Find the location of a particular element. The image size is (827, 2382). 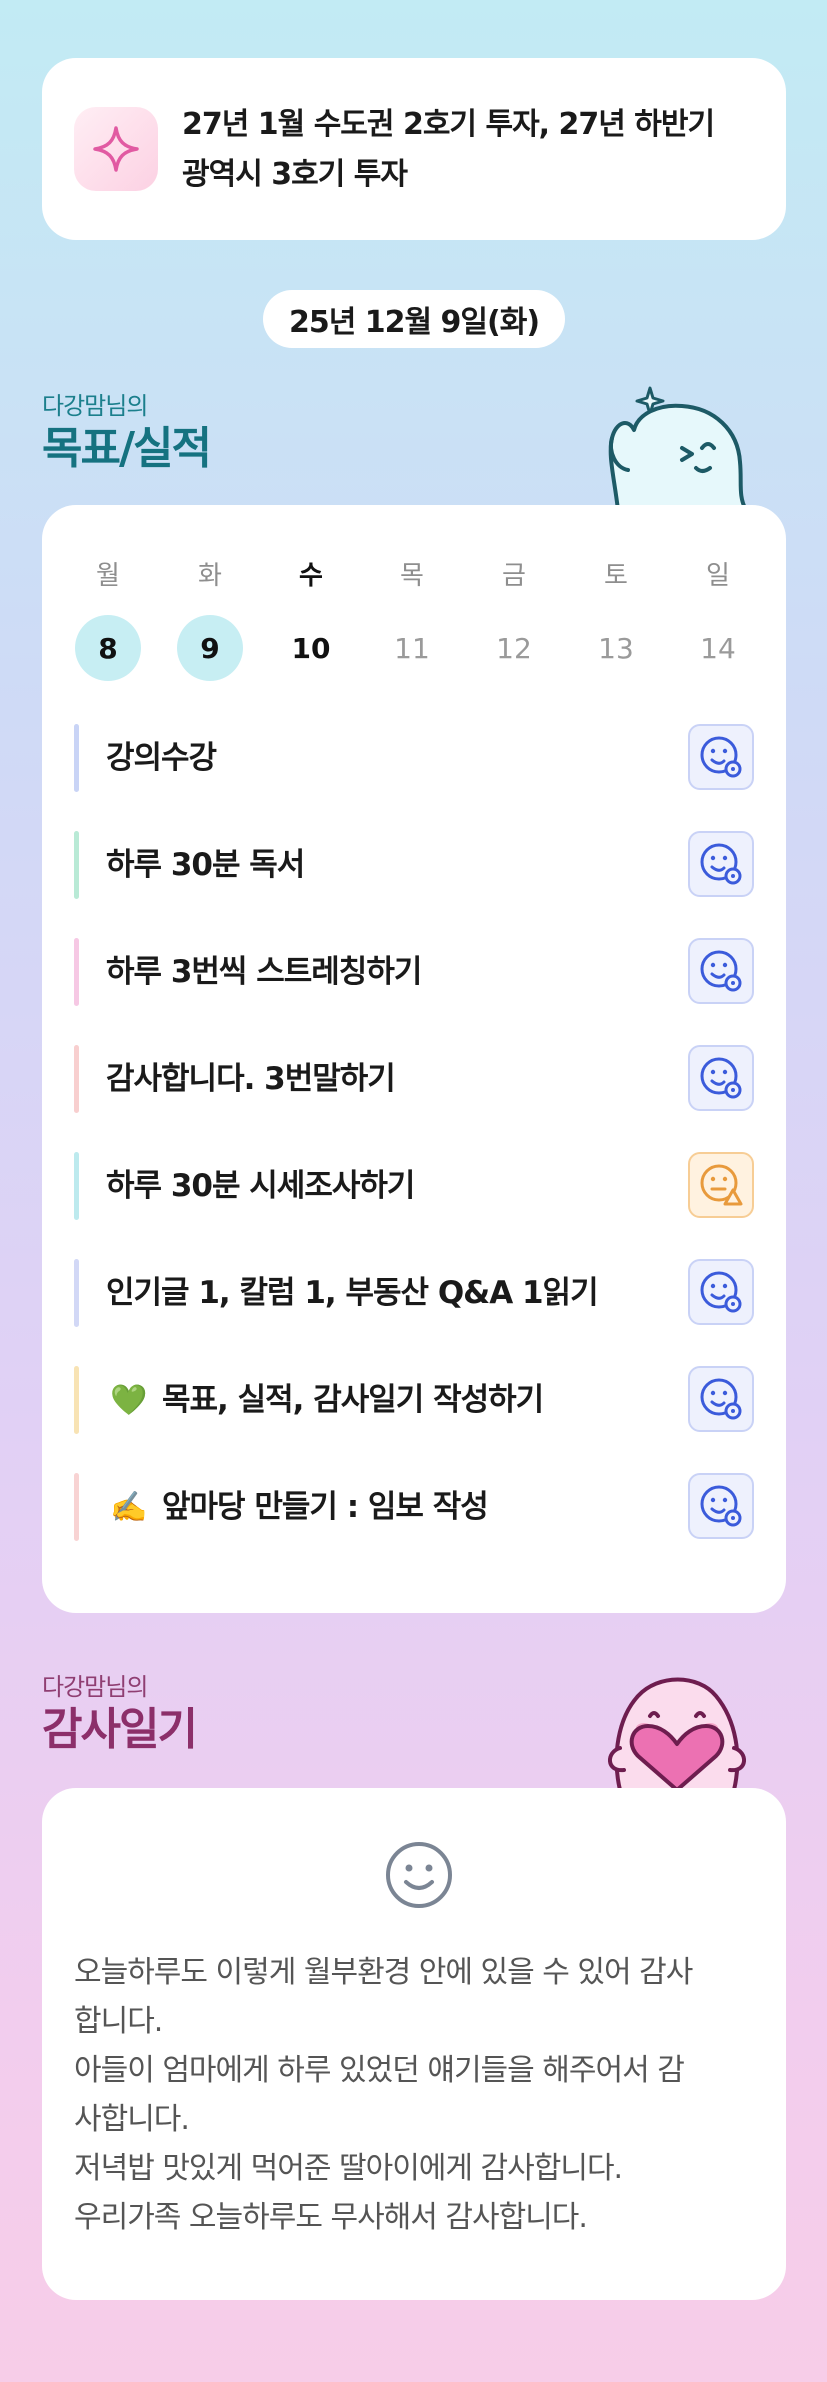

task-row: 하루 3번씩 스트레칭하기 is located at coordinates (414, 972).